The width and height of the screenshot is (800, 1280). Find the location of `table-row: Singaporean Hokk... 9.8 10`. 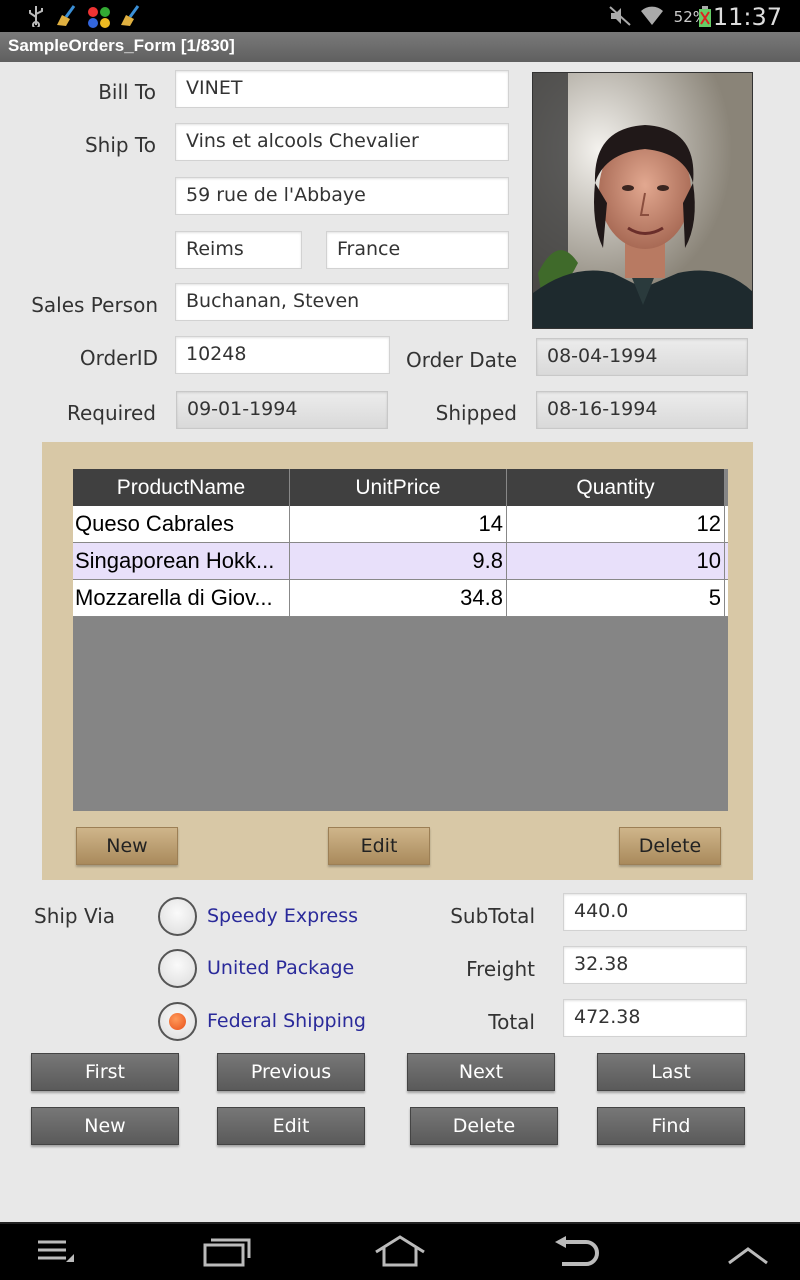

table-row: Singaporean Hokk... 9.8 10 is located at coordinates (400, 561).